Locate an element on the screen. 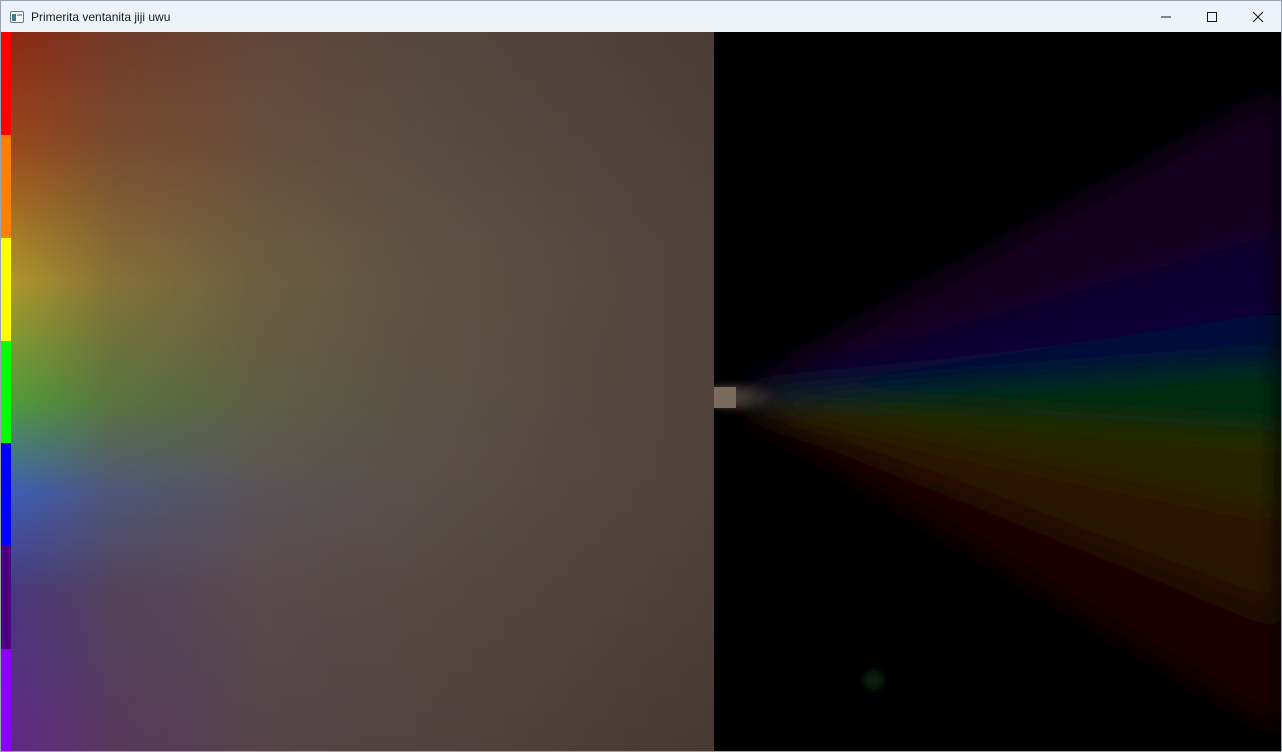 This screenshot has height=752, width=1282. close-button is located at coordinates (1258, 16).